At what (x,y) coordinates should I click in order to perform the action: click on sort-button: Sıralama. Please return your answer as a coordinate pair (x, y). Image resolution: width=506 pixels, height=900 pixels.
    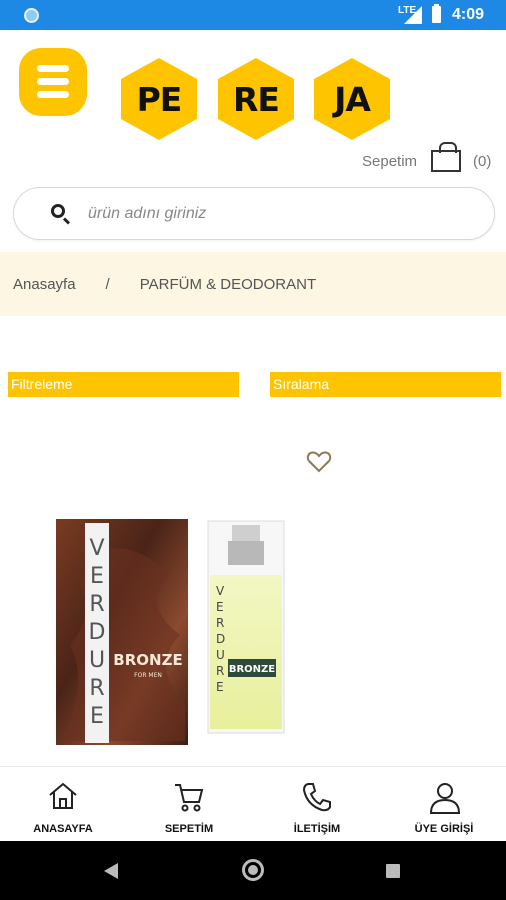
    Looking at the image, I should click on (385, 384).